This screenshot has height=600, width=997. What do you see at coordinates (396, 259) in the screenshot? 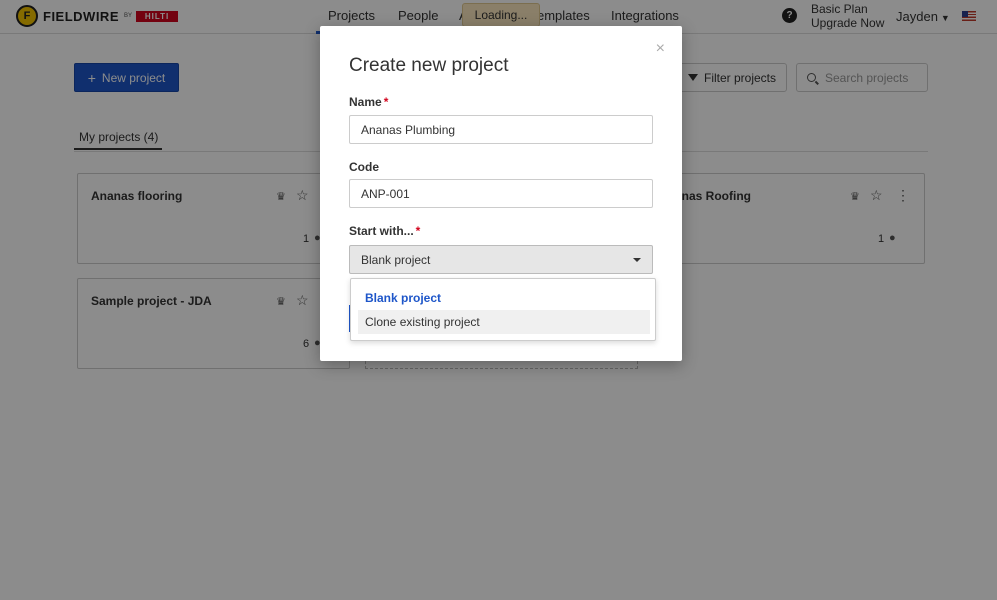
I see `start-with-value: Blank project` at bounding box center [396, 259].